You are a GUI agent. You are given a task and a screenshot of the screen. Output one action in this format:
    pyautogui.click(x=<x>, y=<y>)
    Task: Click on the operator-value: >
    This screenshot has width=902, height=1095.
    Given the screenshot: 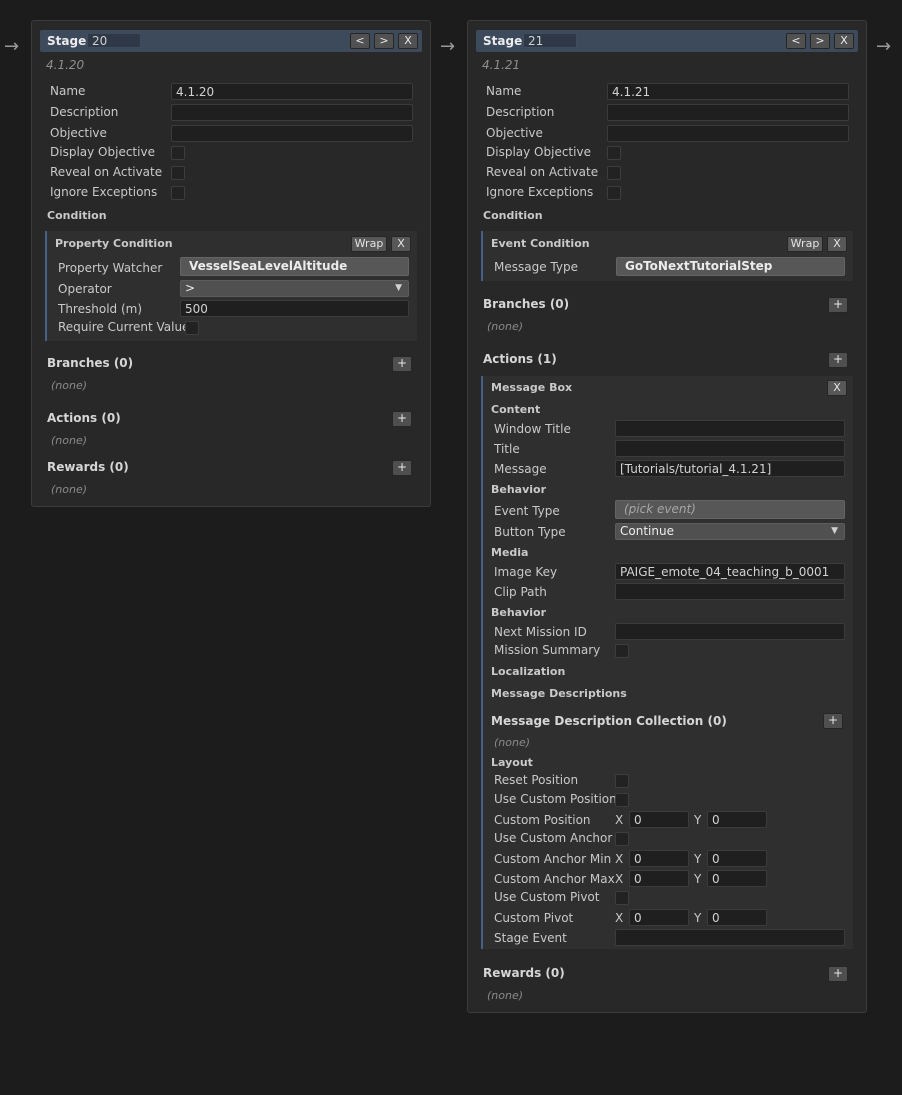 What is the action you would take?
    pyautogui.click(x=190, y=288)
    